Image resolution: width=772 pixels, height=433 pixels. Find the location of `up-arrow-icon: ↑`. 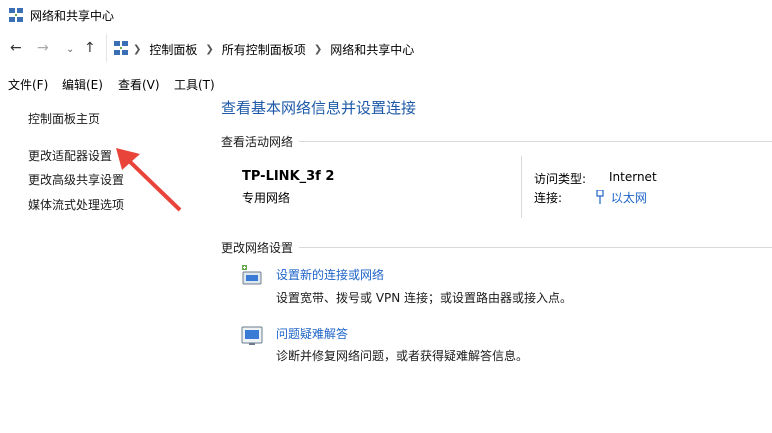

up-arrow-icon: ↑ is located at coordinates (90, 48).